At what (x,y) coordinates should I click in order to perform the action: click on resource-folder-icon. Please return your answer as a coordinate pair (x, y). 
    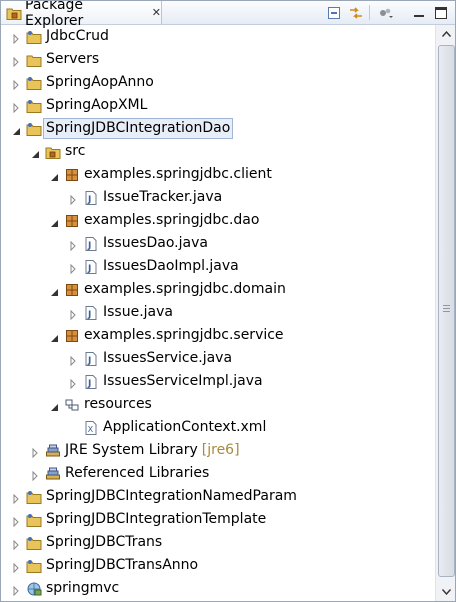
    Looking at the image, I should click on (72, 405).